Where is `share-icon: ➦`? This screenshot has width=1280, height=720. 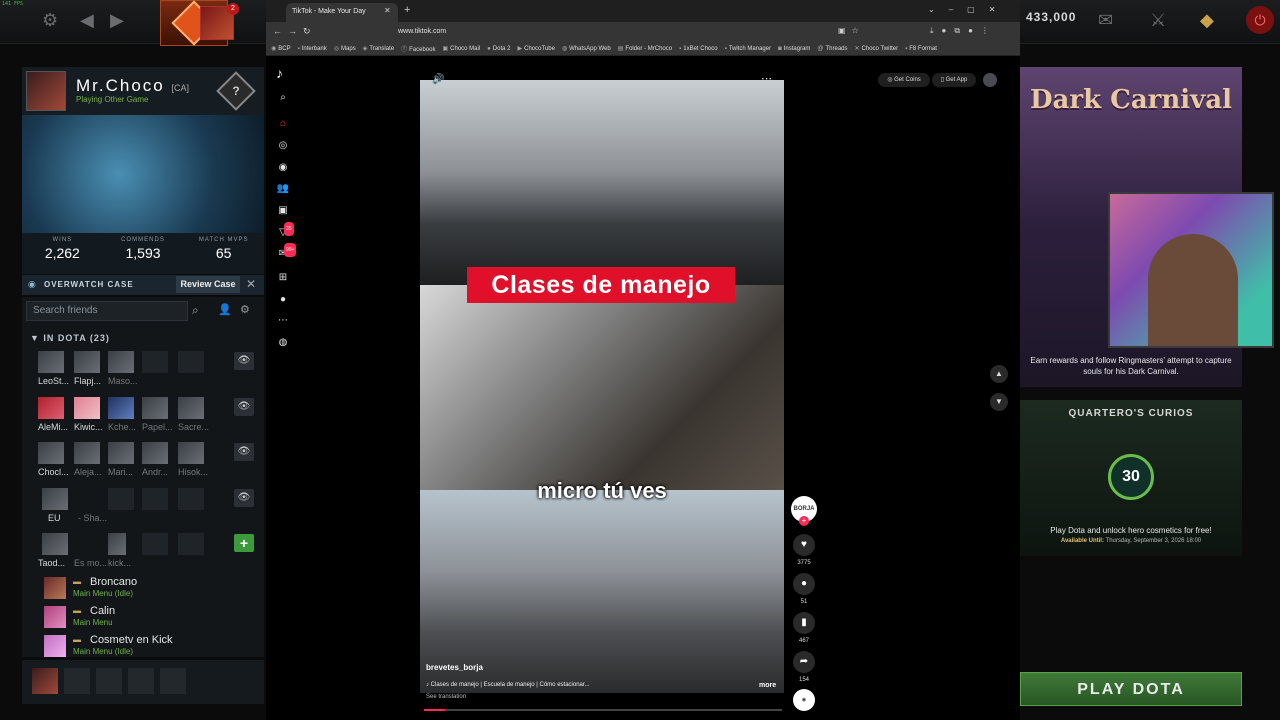
share-icon: ➦ is located at coordinates (804, 662).